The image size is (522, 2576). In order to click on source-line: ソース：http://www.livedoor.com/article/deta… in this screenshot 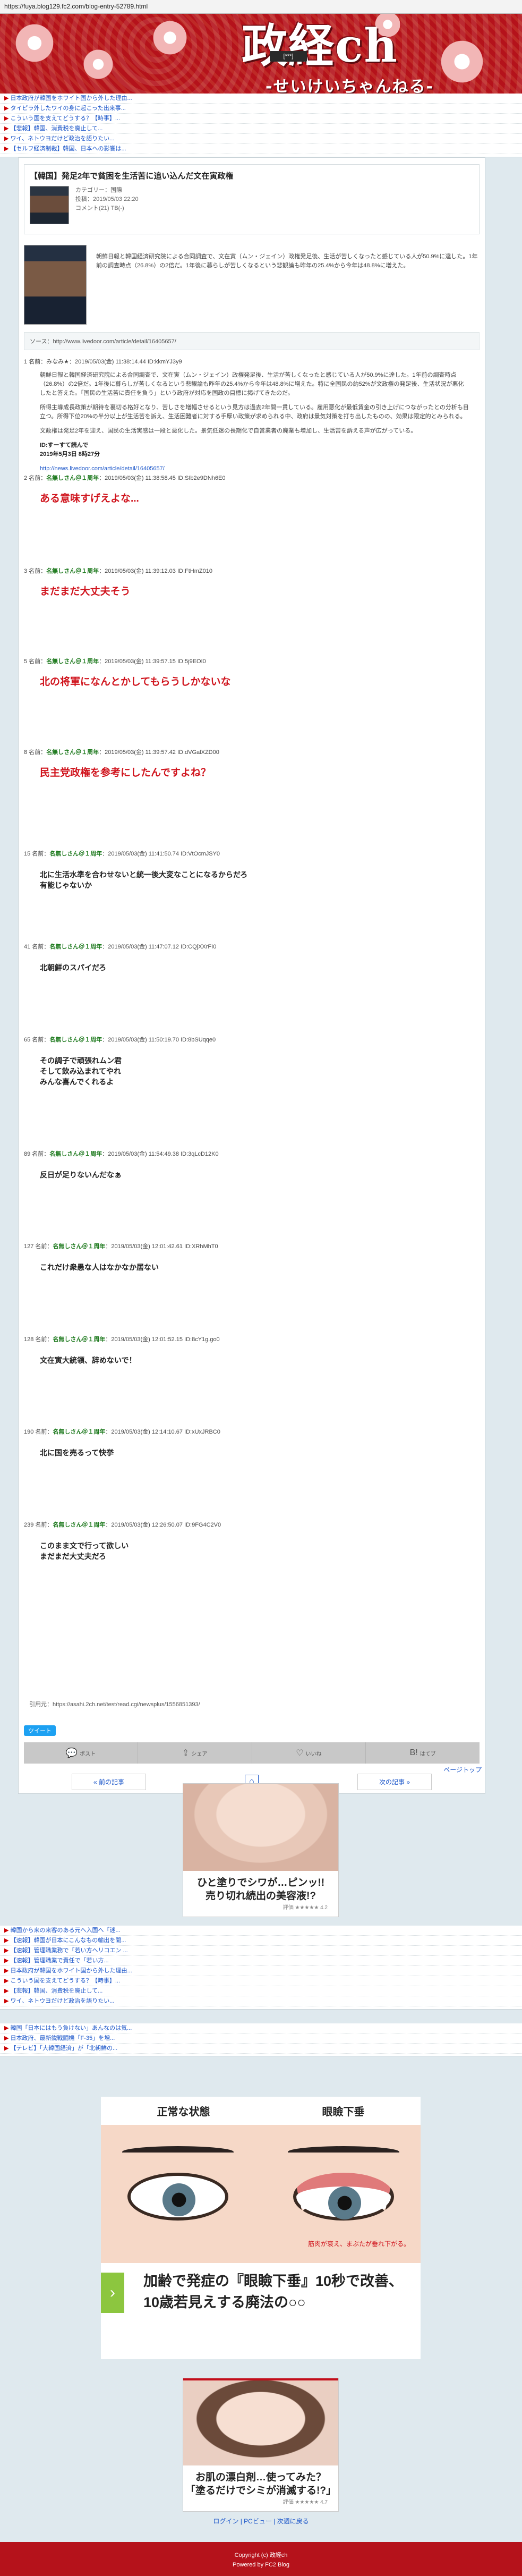, I will do `click(252, 341)`.